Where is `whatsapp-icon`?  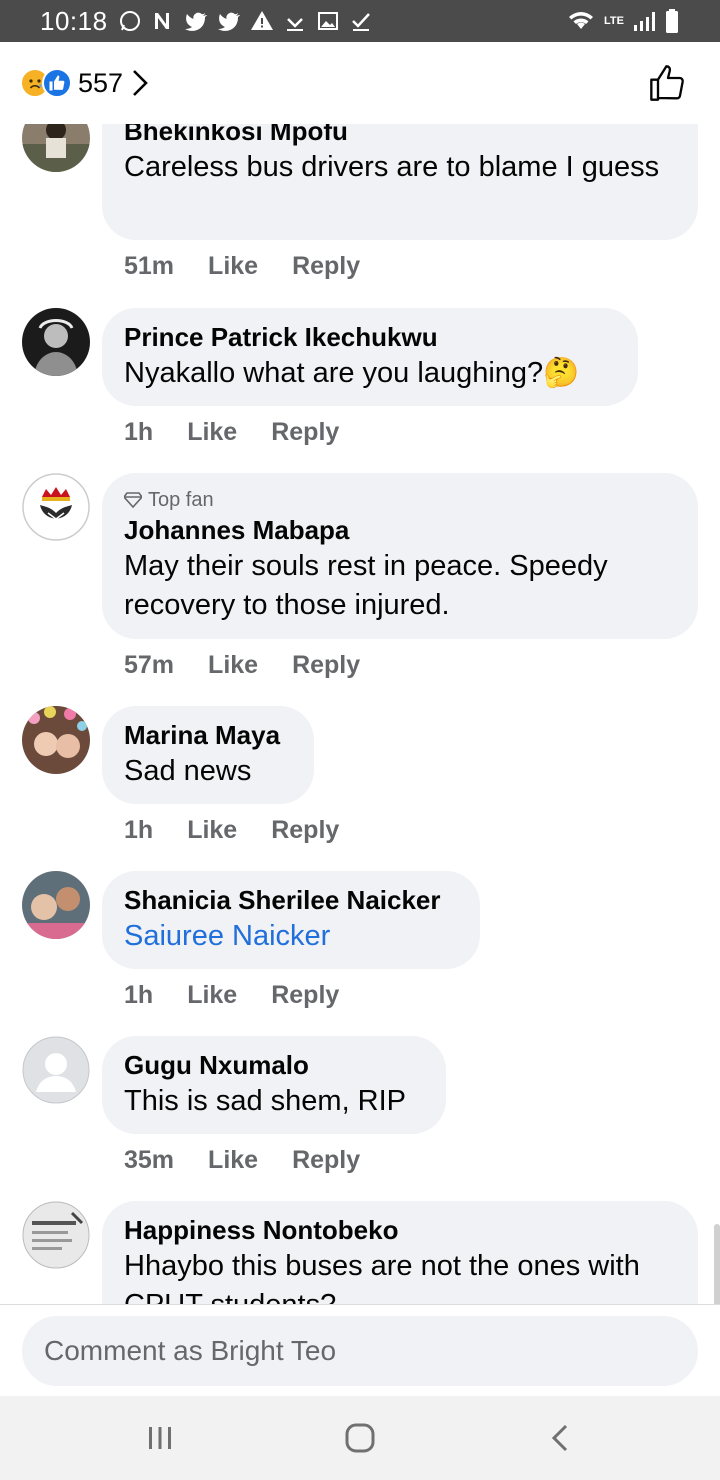 whatsapp-icon is located at coordinates (129, 21).